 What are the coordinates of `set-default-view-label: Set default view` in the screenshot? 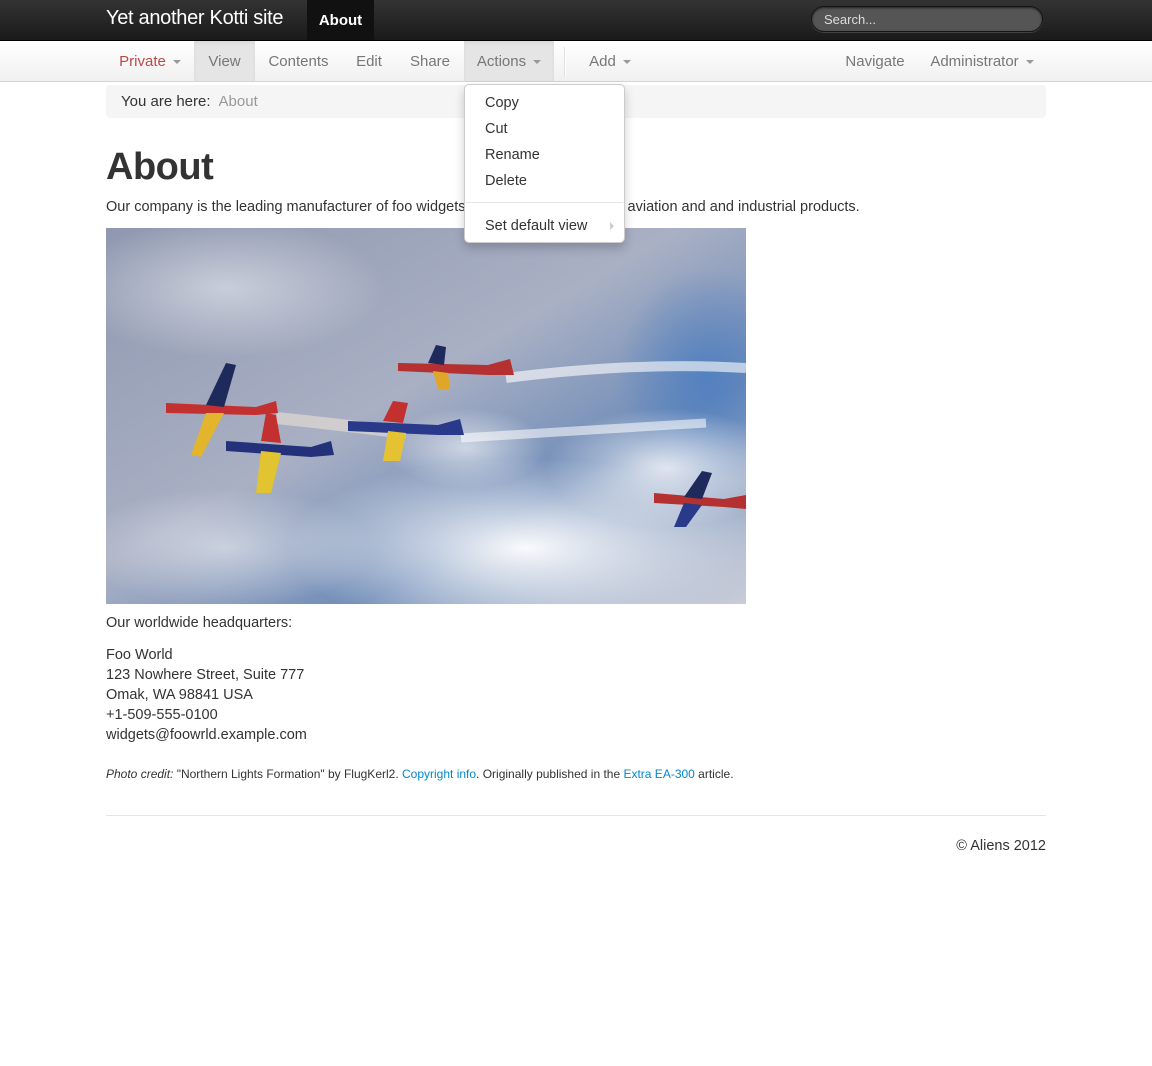 It's located at (536, 226).